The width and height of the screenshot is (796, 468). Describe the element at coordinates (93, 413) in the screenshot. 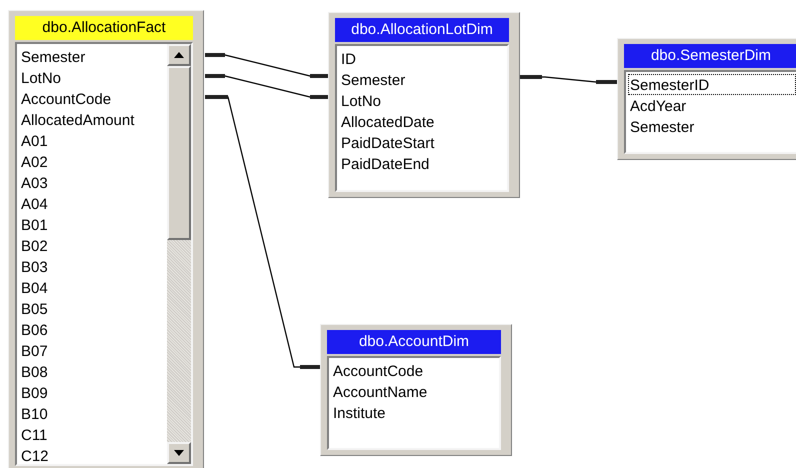

I see `column-name: B10` at that location.